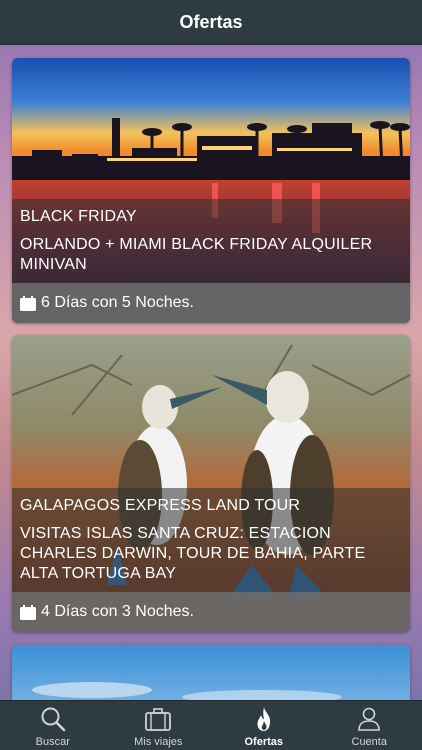 The width and height of the screenshot is (422, 750). I want to click on nav-bar: Ofertas, so click(211, 22).